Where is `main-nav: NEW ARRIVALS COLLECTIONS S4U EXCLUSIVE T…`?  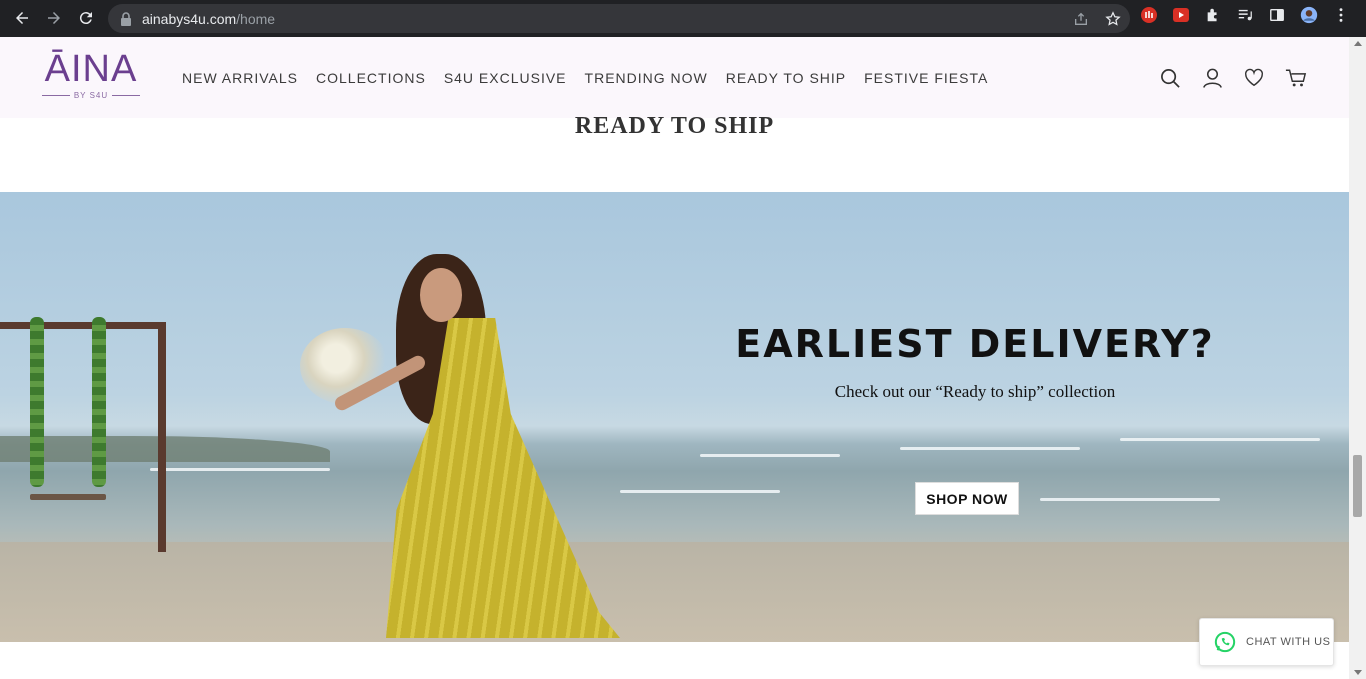 main-nav: NEW ARRIVALS COLLECTIONS S4U EXCLUSIVE T… is located at coordinates (585, 78).